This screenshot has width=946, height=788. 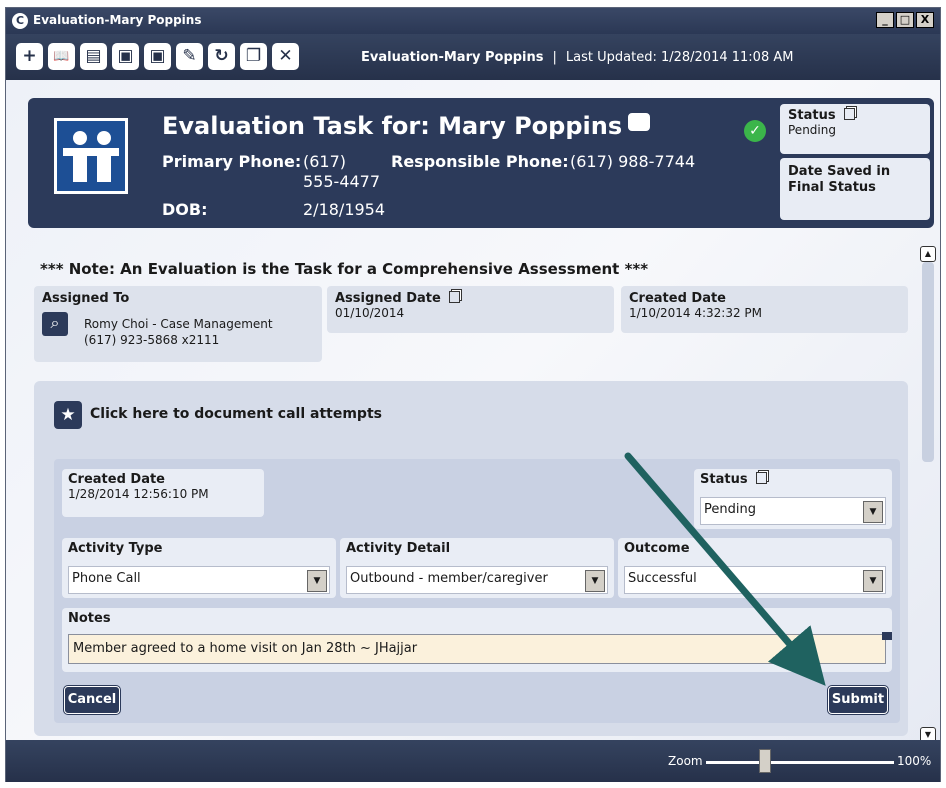 I want to click on edit-icon: ✎, so click(x=189, y=56).